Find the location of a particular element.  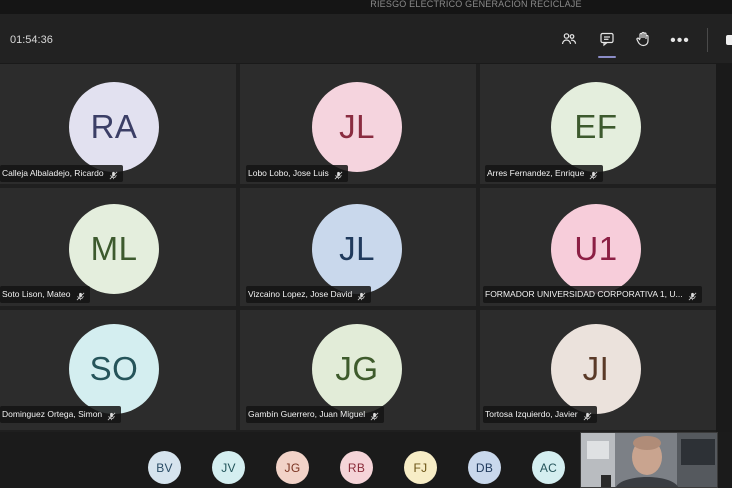

overflow-avatar: BV is located at coordinates (164, 467).